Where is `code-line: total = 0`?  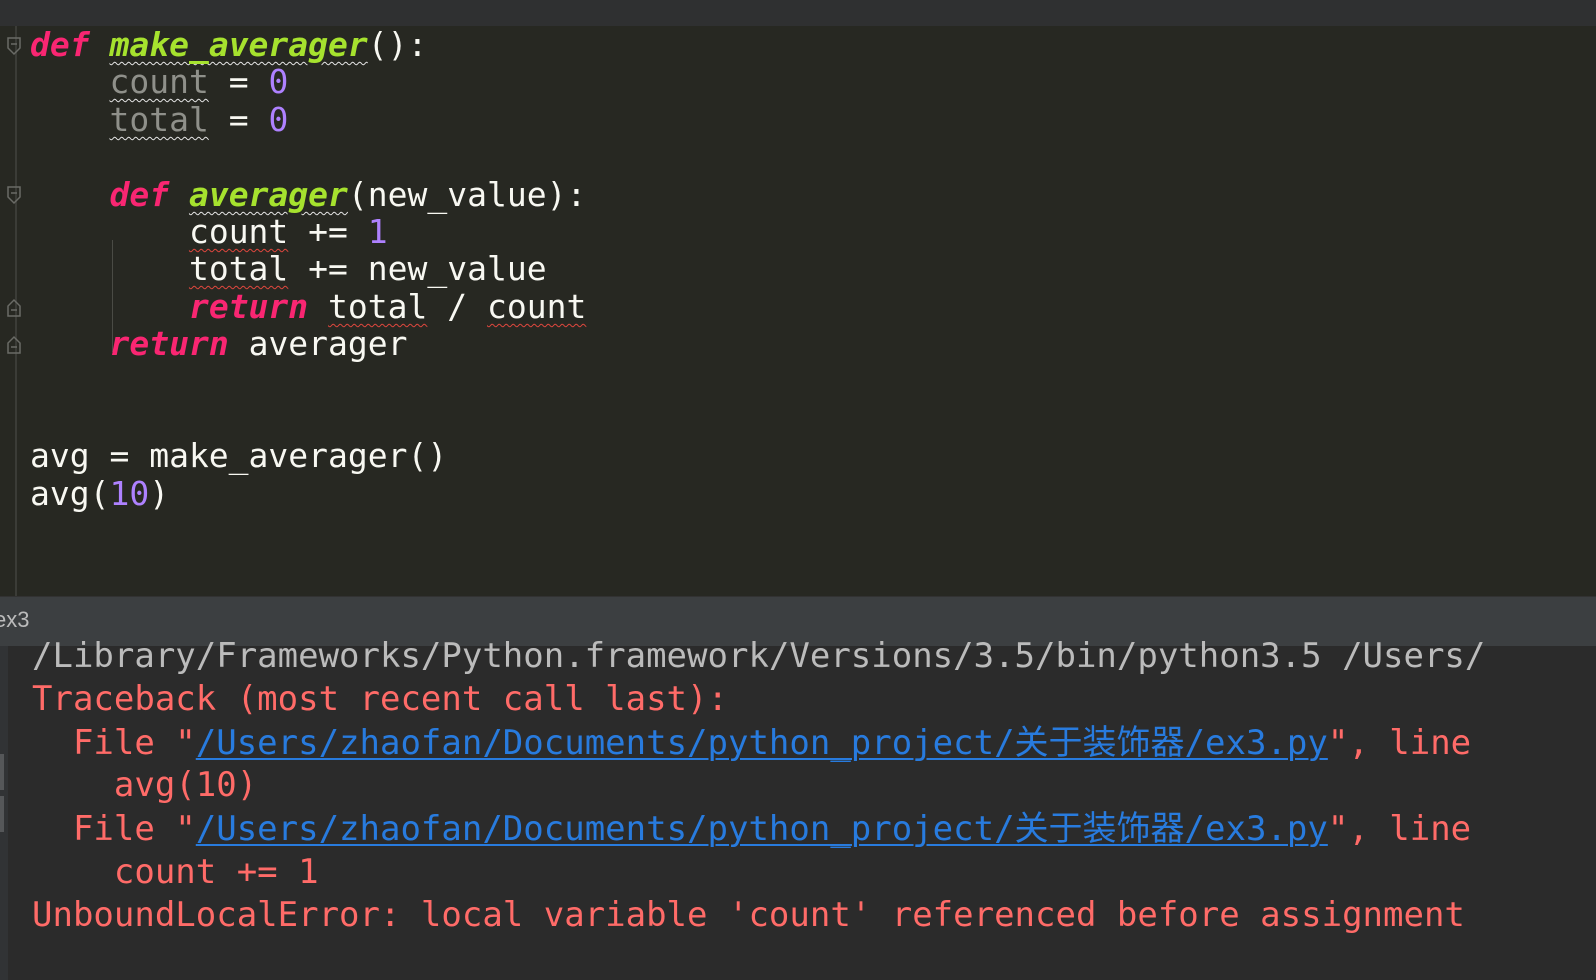 code-line: total = 0 is located at coordinates (159, 120).